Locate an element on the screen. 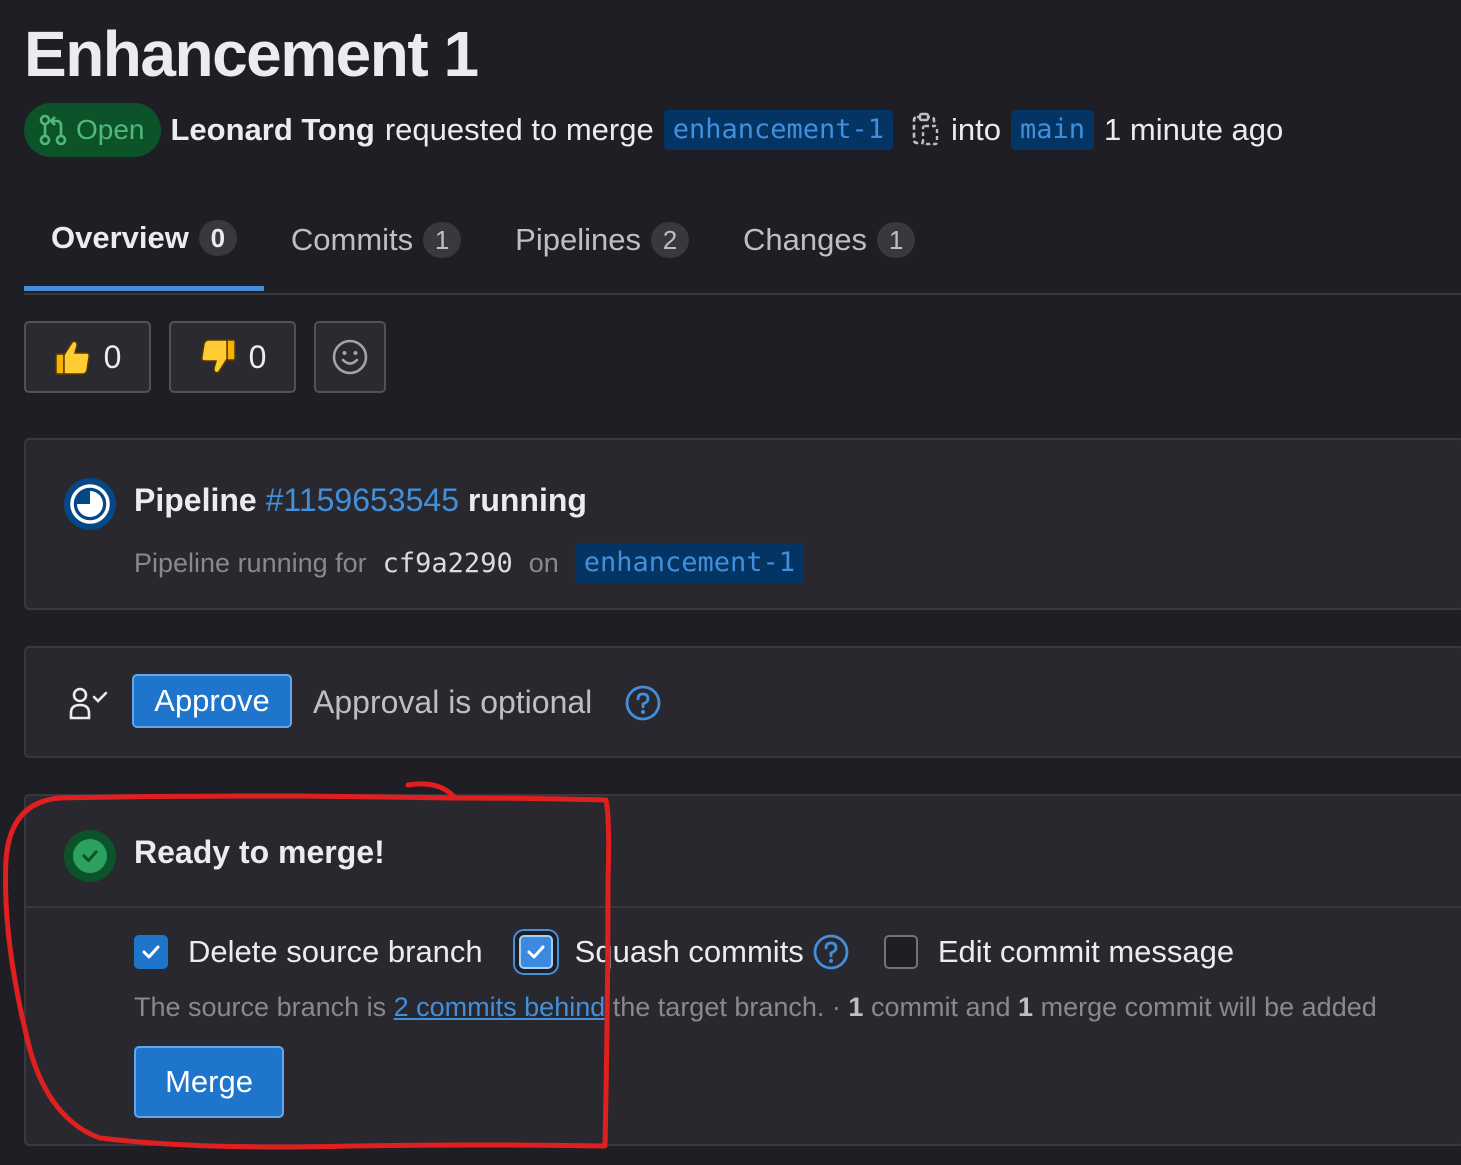 The height and width of the screenshot is (1165, 1461). success-check-icon is located at coordinates (90, 856).